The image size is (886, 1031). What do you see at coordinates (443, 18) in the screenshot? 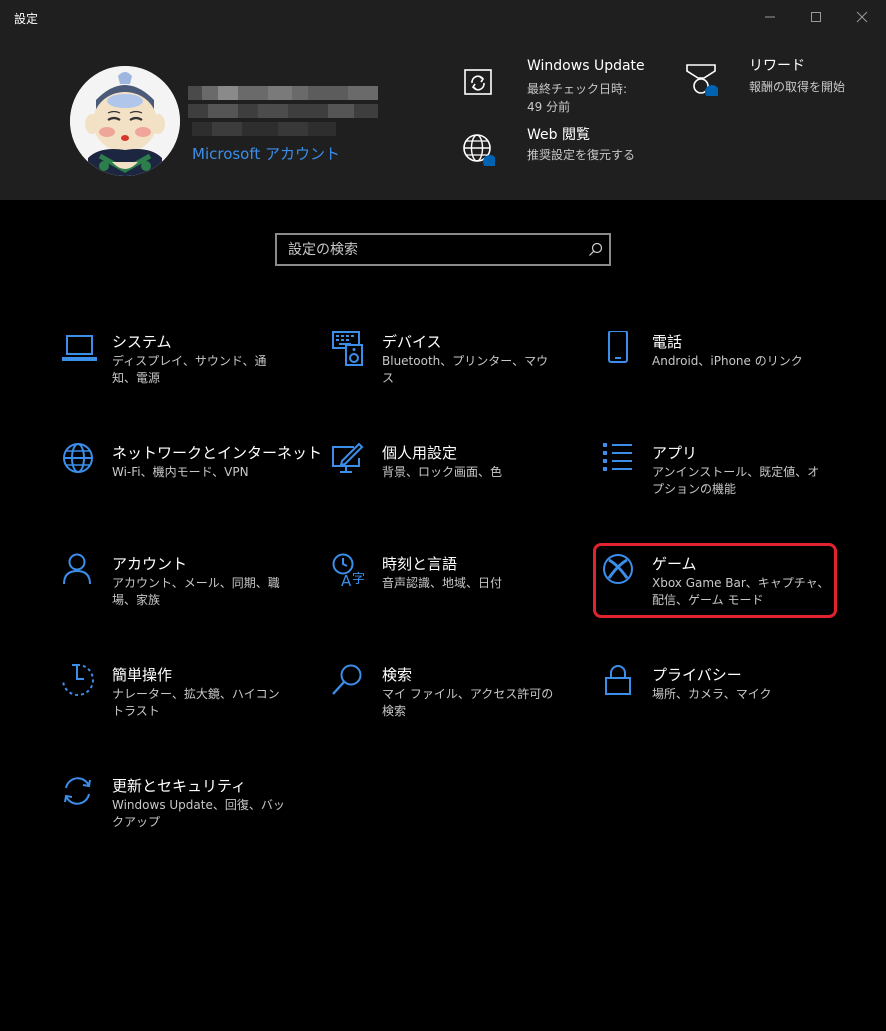
I see `title-bar: 設定` at bounding box center [443, 18].